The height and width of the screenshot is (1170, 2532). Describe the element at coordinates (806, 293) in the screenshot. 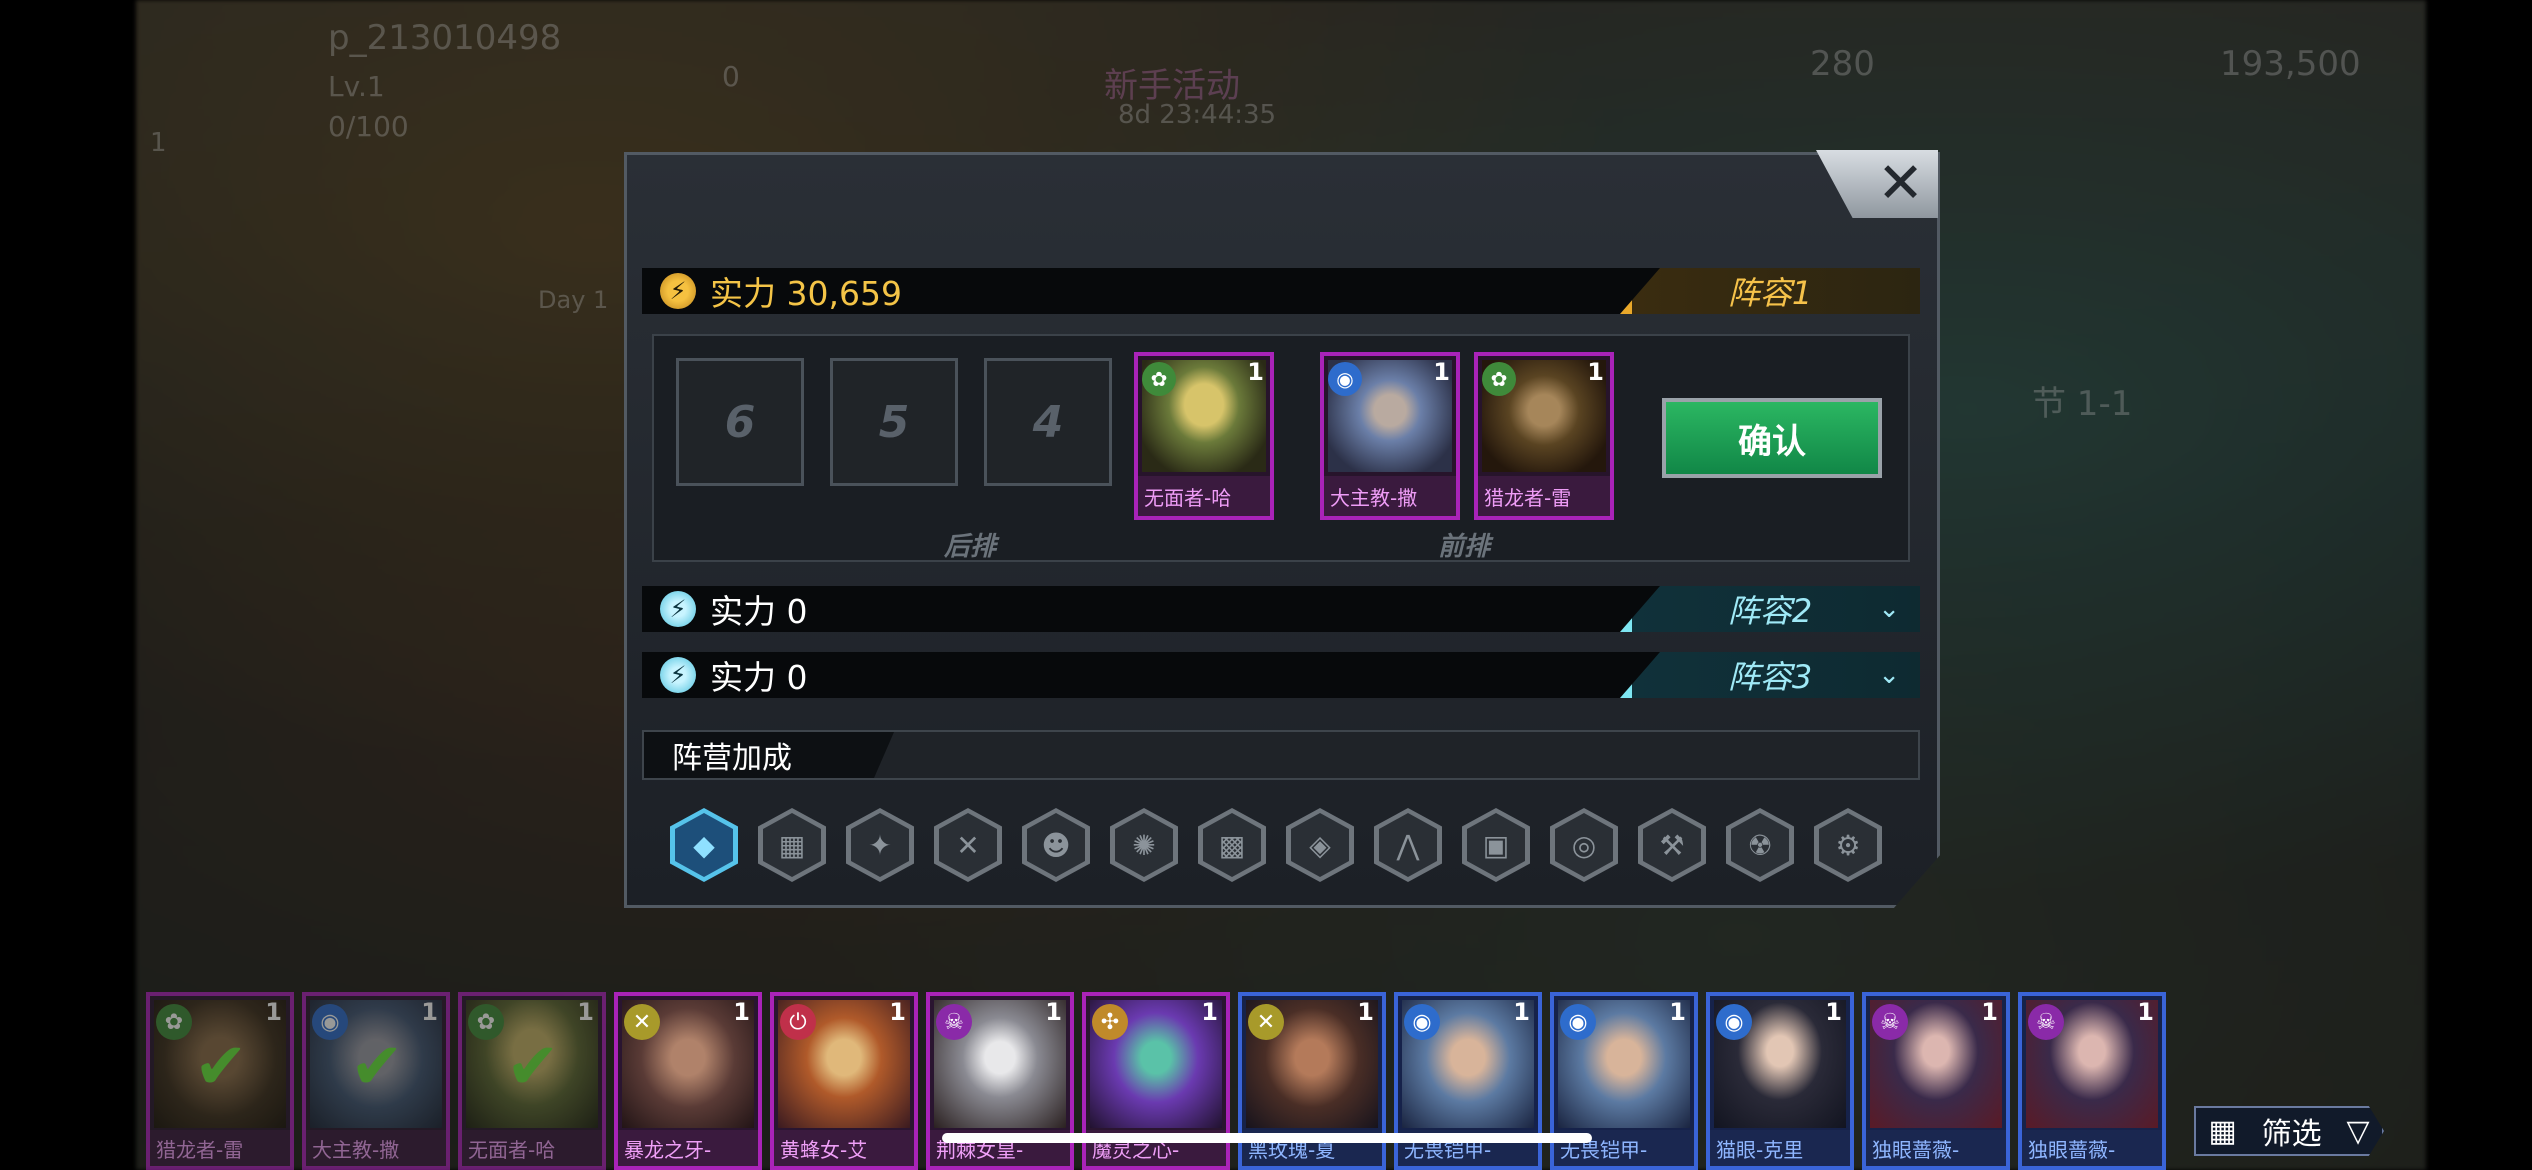

I see `lineup-1-power: 实力 30,659` at that location.